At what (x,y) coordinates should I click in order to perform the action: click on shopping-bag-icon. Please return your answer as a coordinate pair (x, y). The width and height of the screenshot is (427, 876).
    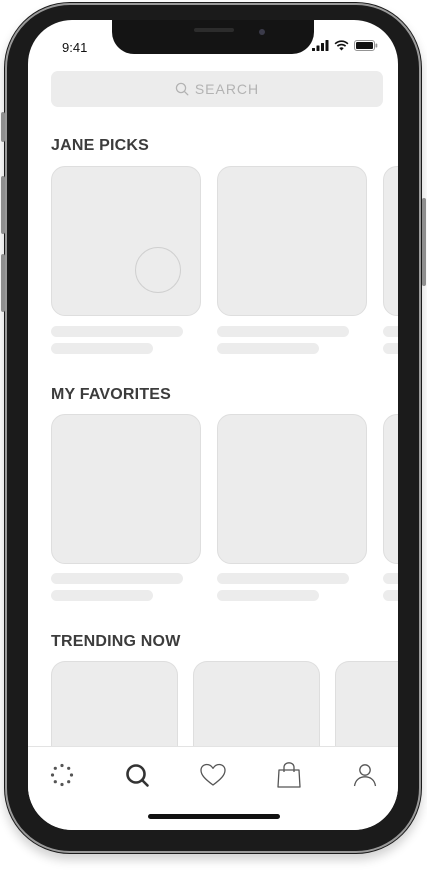
    Looking at the image, I should click on (289, 775).